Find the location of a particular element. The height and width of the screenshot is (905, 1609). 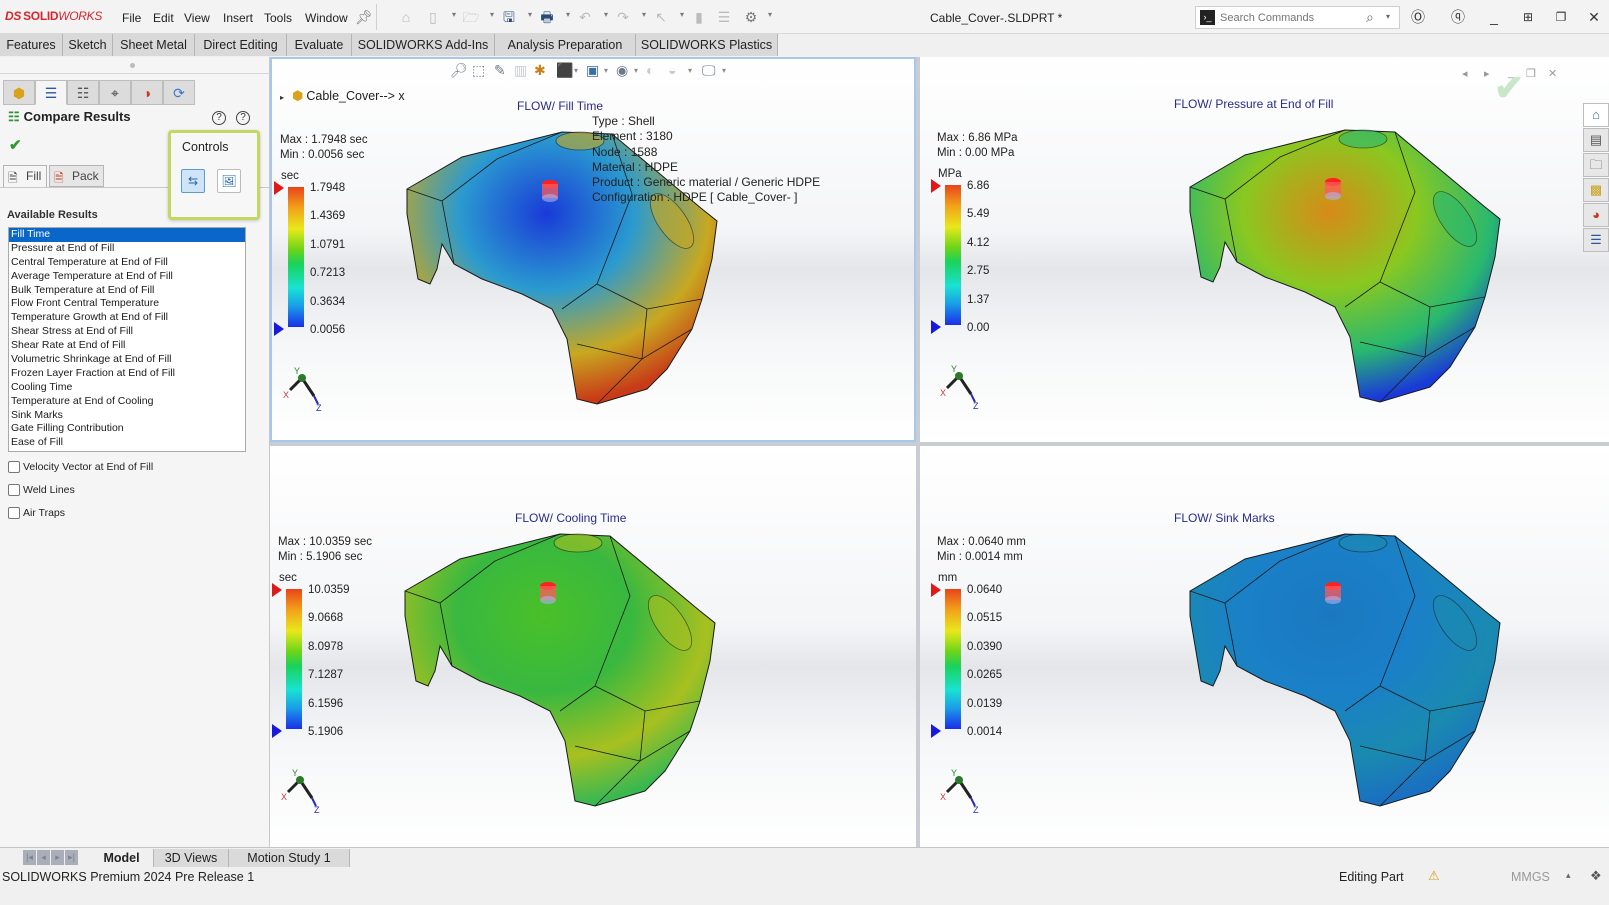

print-icon: 🖶︎ is located at coordinates (547, 17).